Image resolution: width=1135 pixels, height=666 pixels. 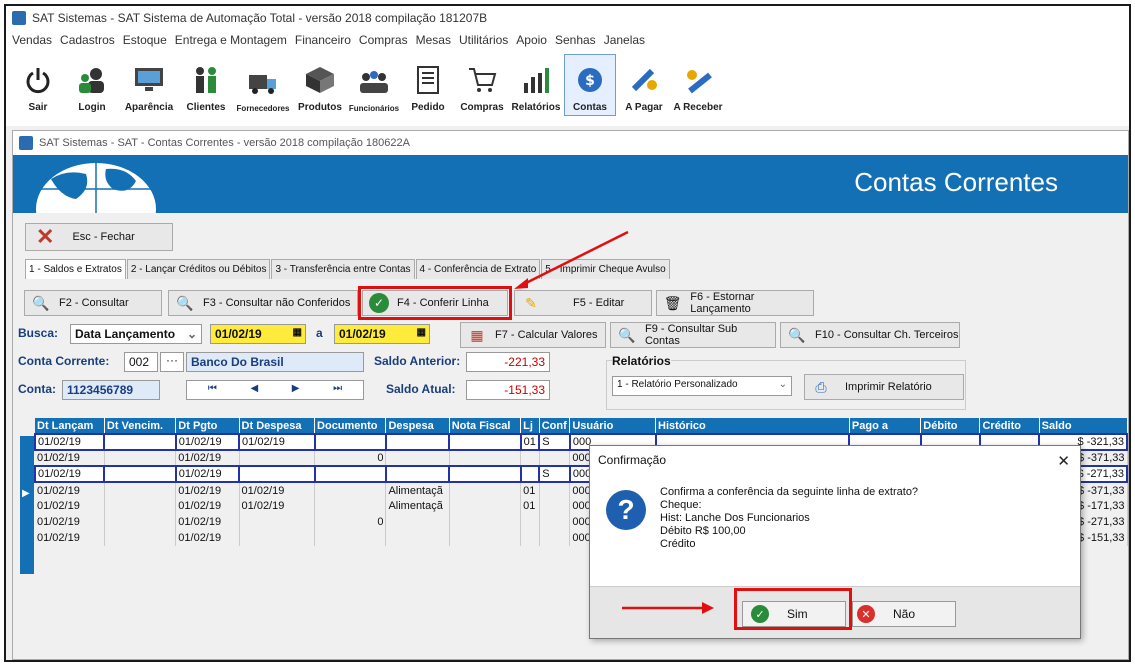 I want to click on col-debito: Débito, so click(x=950, y=426).